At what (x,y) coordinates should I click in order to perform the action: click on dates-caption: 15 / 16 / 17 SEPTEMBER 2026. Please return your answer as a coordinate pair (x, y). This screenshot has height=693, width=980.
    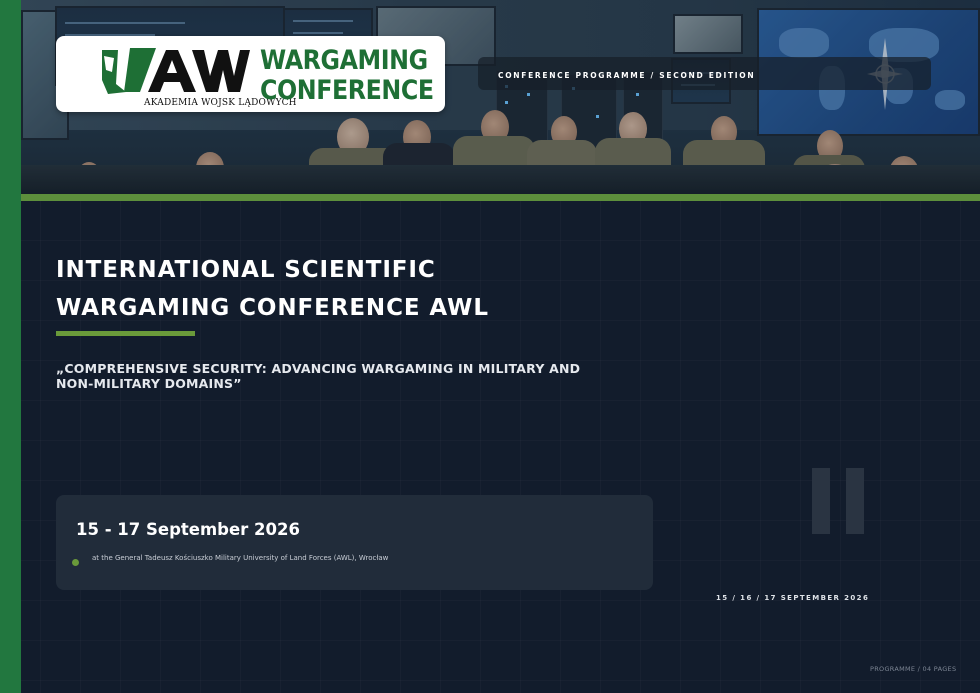
    Looking at the image, I should click on (793, 598).